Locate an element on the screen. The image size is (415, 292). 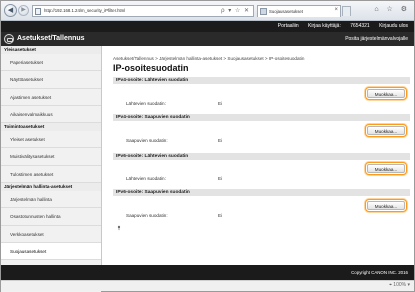
section-header-ipv4-outbound: IPv4-osoite: Lähtevien suodatin is located at coordinates (261, 80).